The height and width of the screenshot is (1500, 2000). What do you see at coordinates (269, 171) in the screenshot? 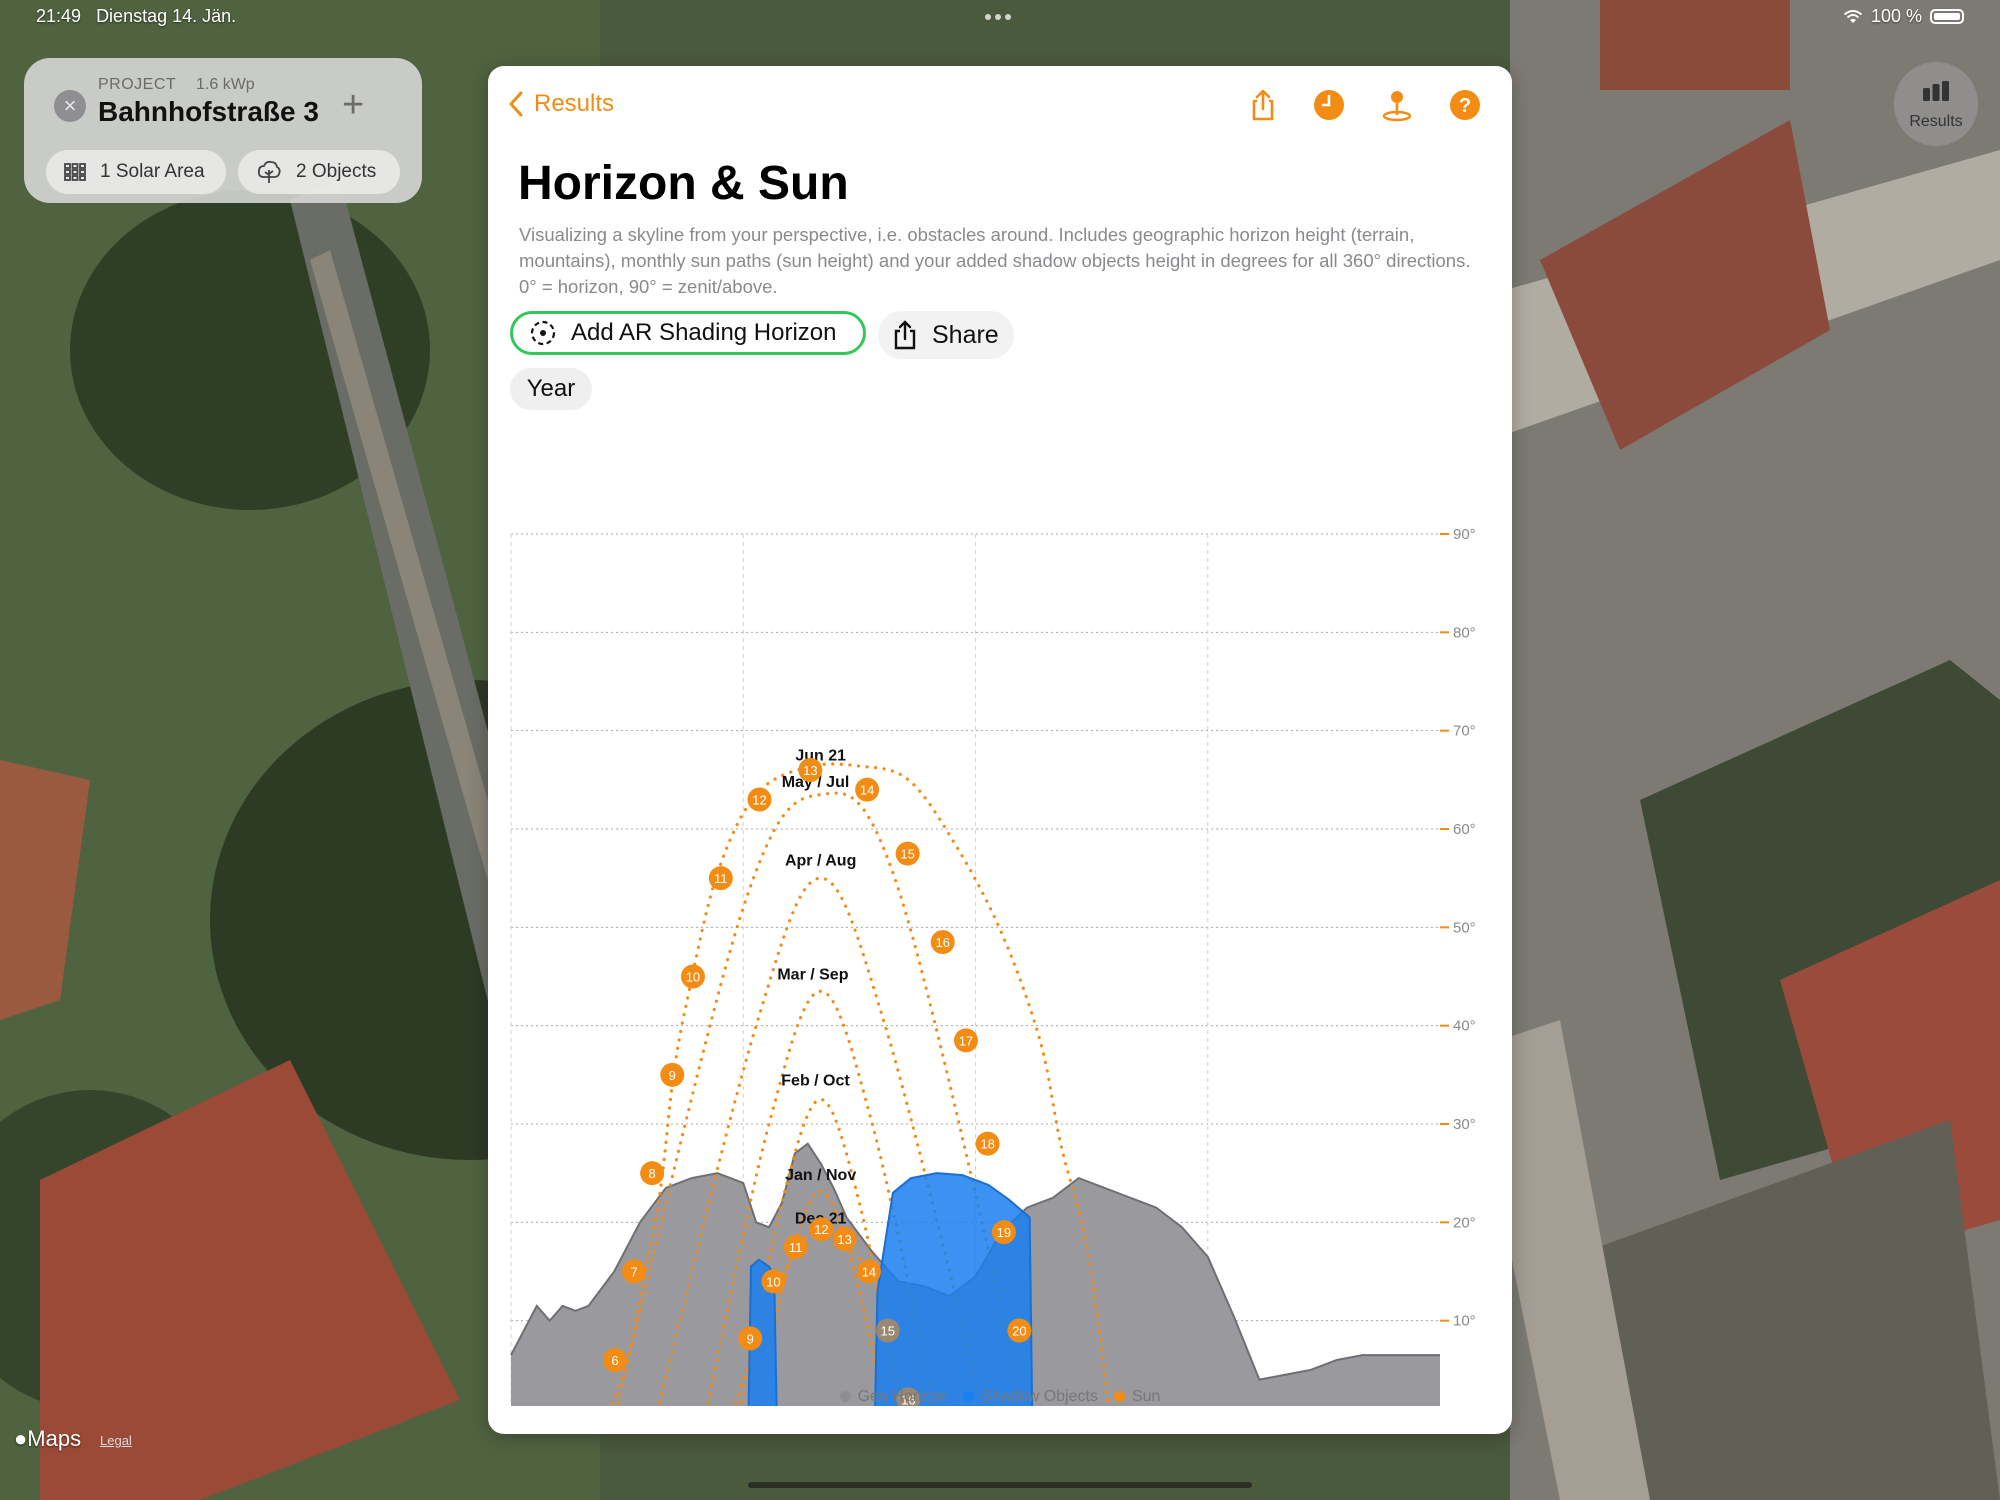
I see `tree-icon` at bounding box center [269, 171].